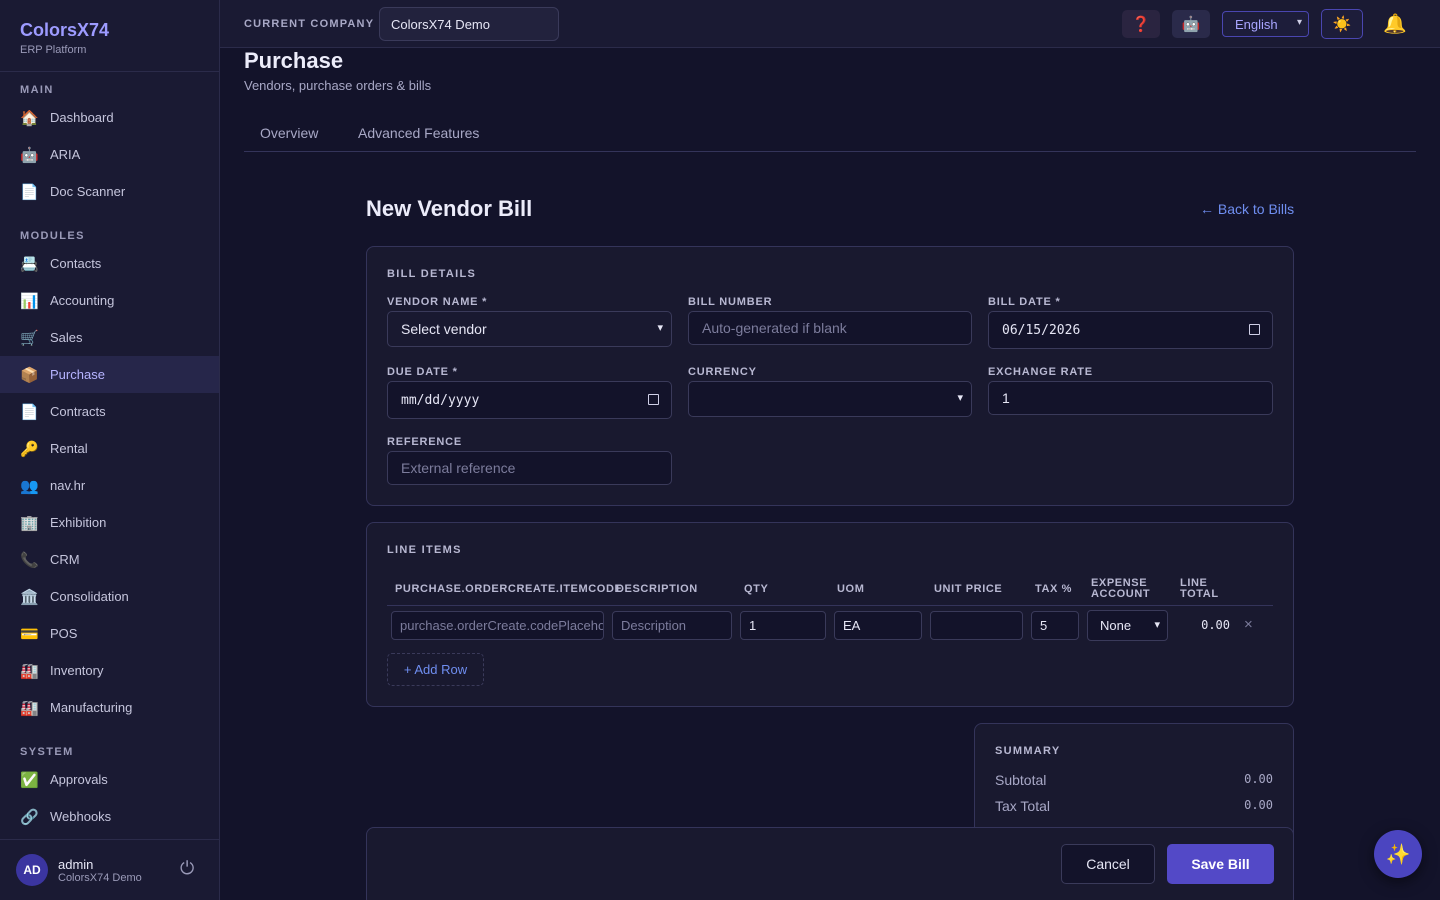 The height and width of the screenshot is (900, 1440). What do you see at coordinates (654, 625) in the screenshot?
I see `description-placeholder: Description` at bounding box center [654, 625].